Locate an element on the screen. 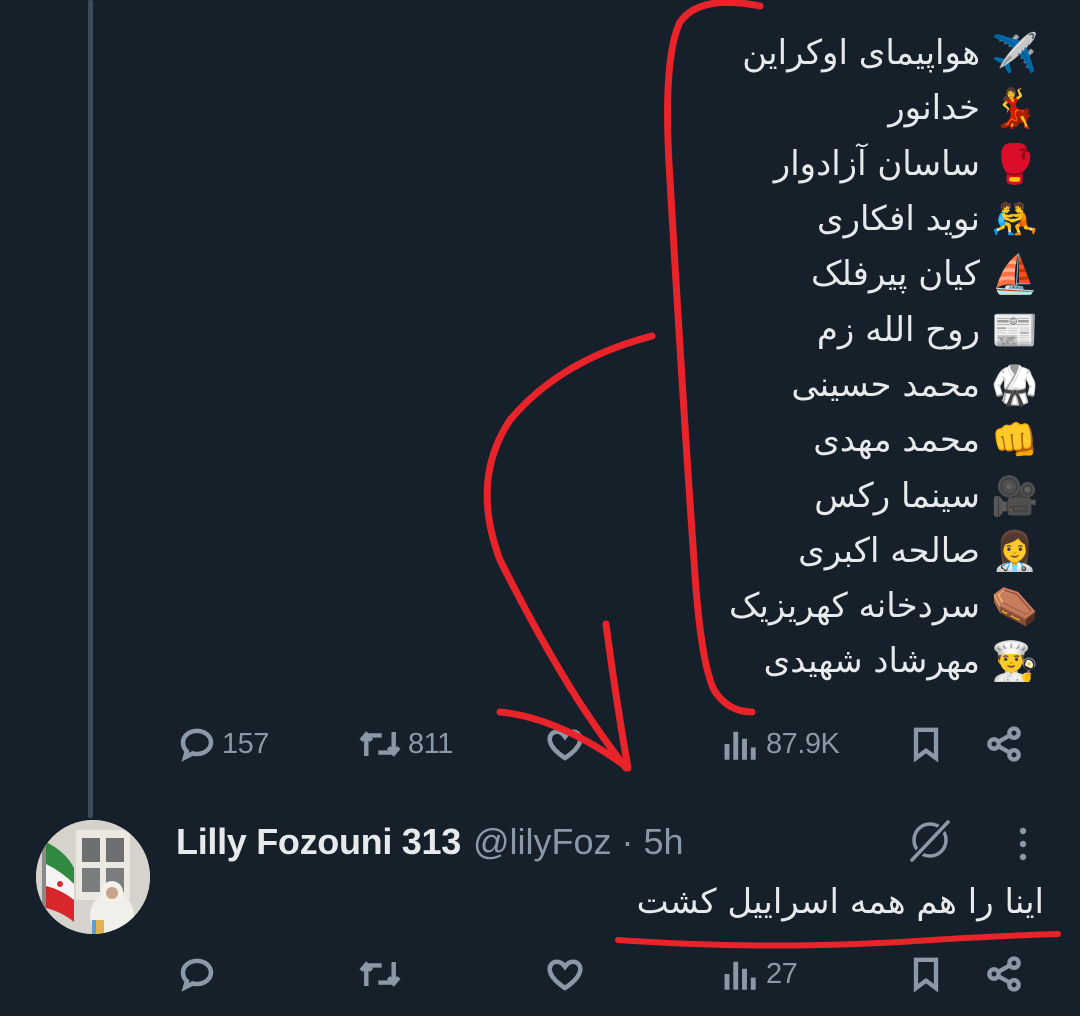 The image size is (1080, 1016). list-item: 💃 خدانور is located at coordinates (724, 108).